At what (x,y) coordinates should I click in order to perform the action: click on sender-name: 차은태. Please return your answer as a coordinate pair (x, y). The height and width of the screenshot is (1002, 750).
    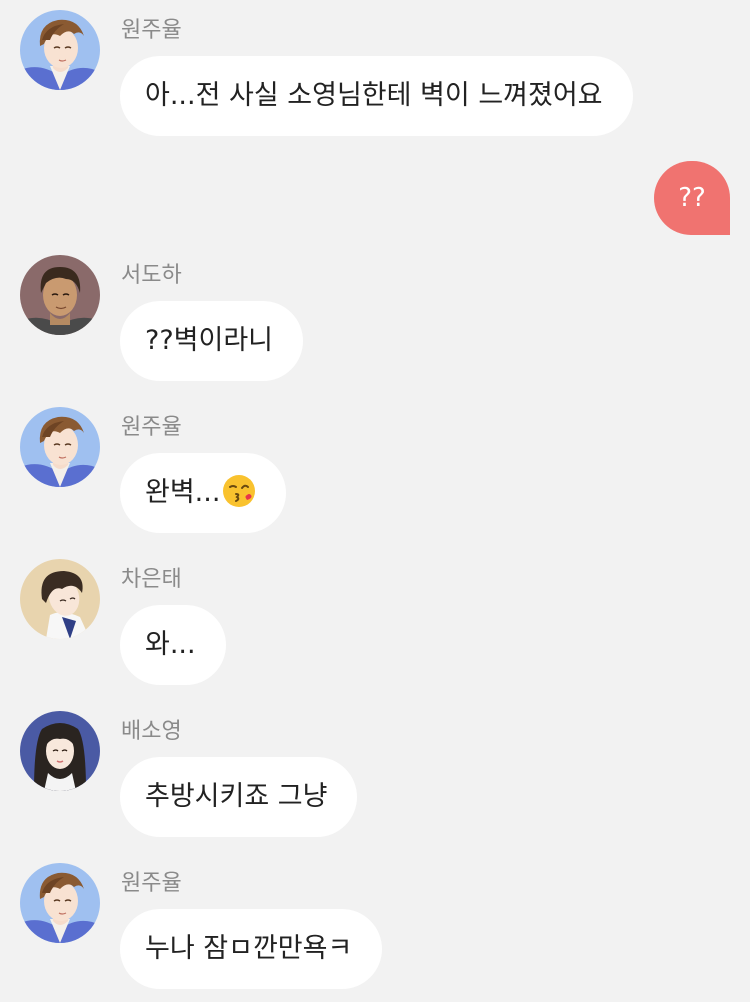
    Looking at the image, I should click on (151, 579).